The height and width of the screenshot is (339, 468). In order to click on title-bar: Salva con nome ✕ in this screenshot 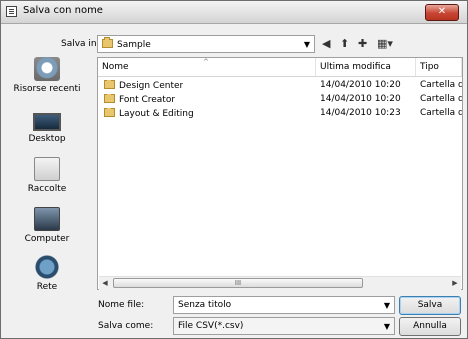, I will do `click(234, 12)`.